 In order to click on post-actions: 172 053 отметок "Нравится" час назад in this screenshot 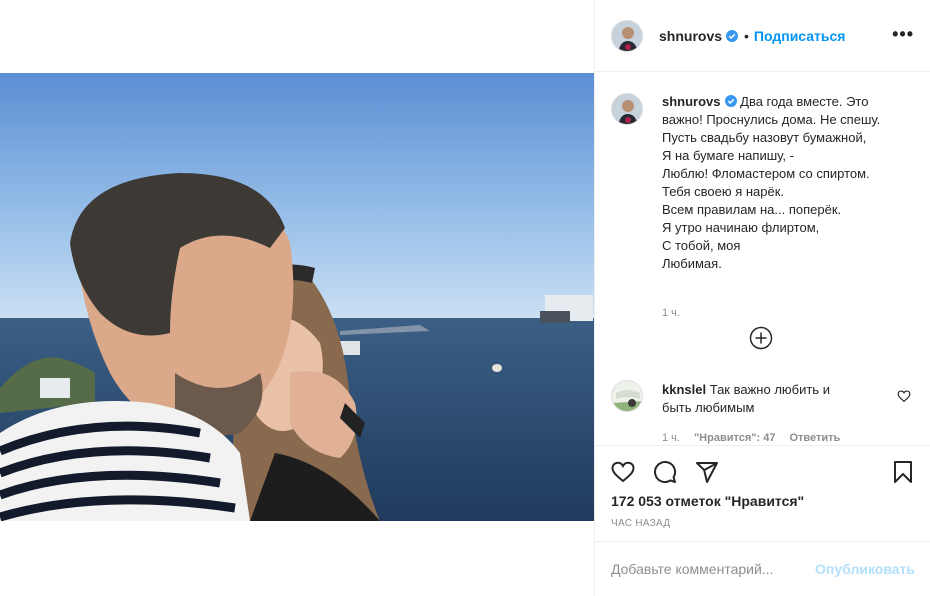, I will do `click(762, 495)`.